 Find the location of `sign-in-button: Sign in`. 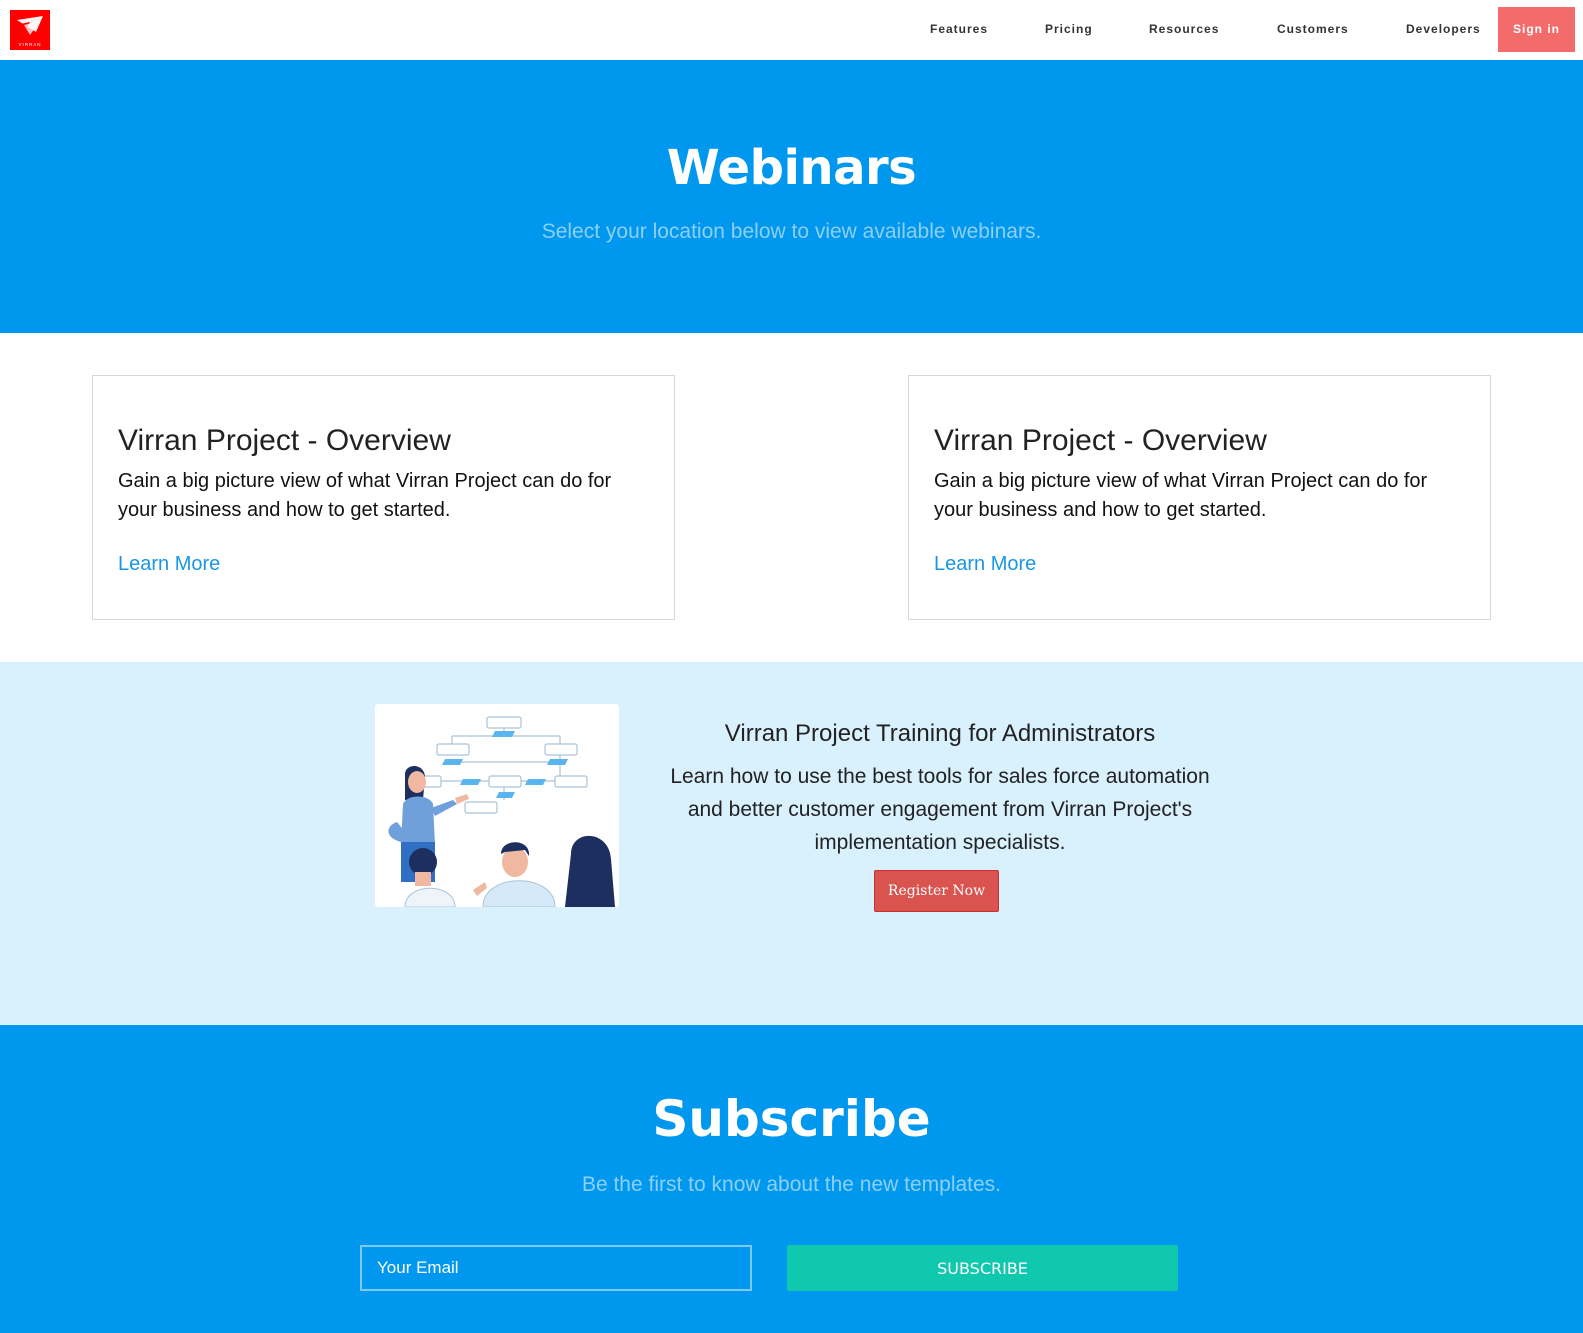

sign-in-button: Sign in is located at coordinates (1536, 29).